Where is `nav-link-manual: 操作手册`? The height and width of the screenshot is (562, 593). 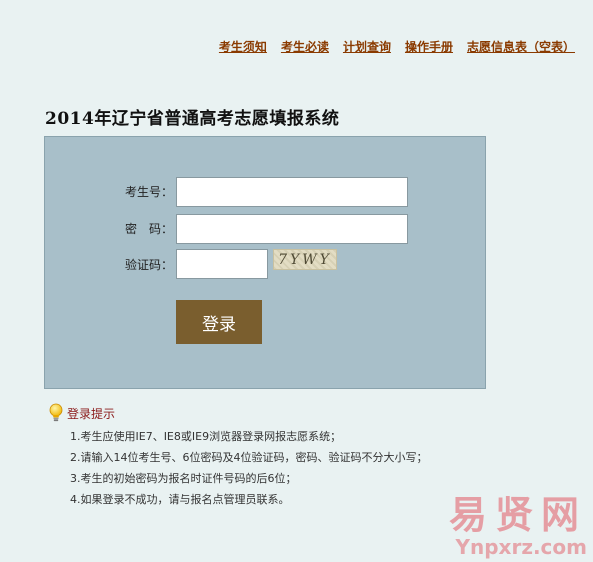
nav-link-manual: 操作手册 is located at coordinates (429, 46).